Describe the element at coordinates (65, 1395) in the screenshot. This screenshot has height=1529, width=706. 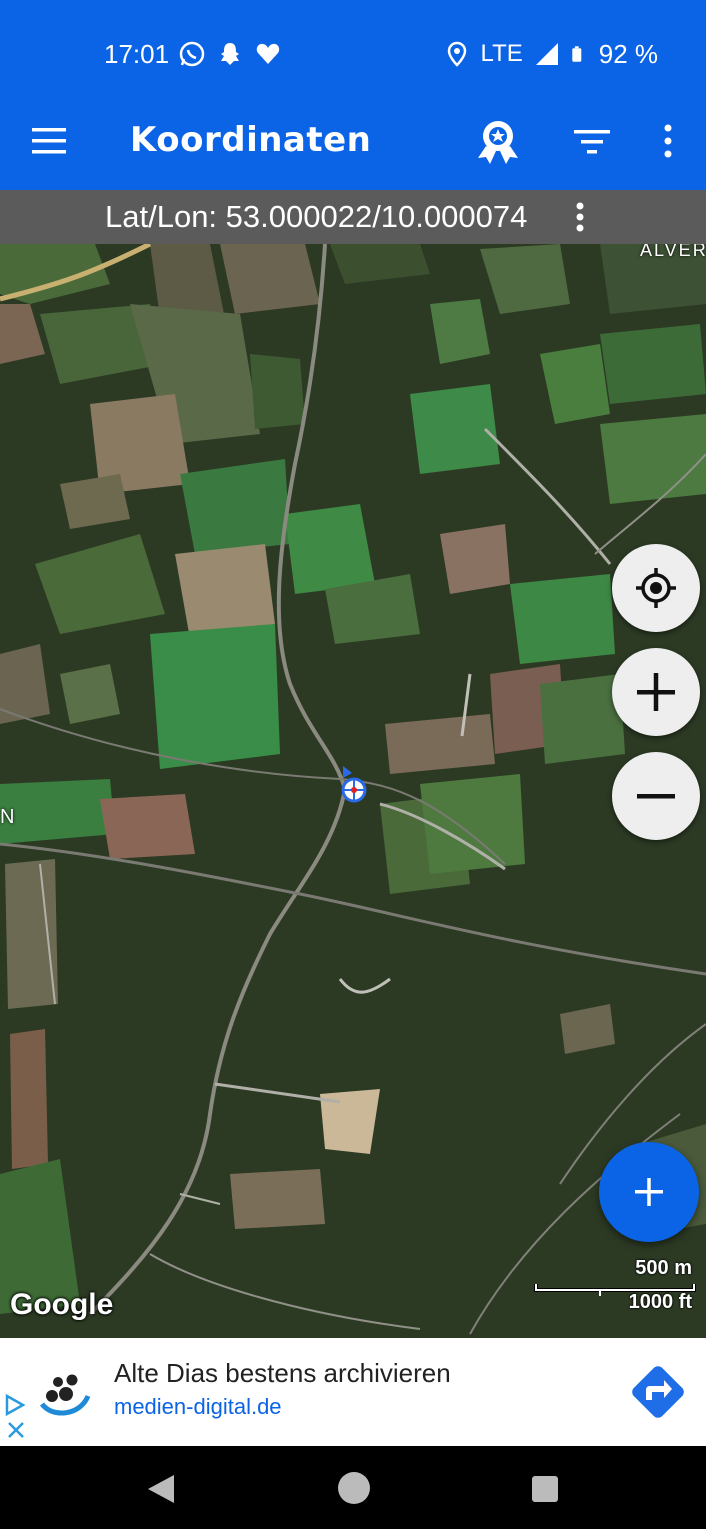
I see `advertiser-logo` at that location.